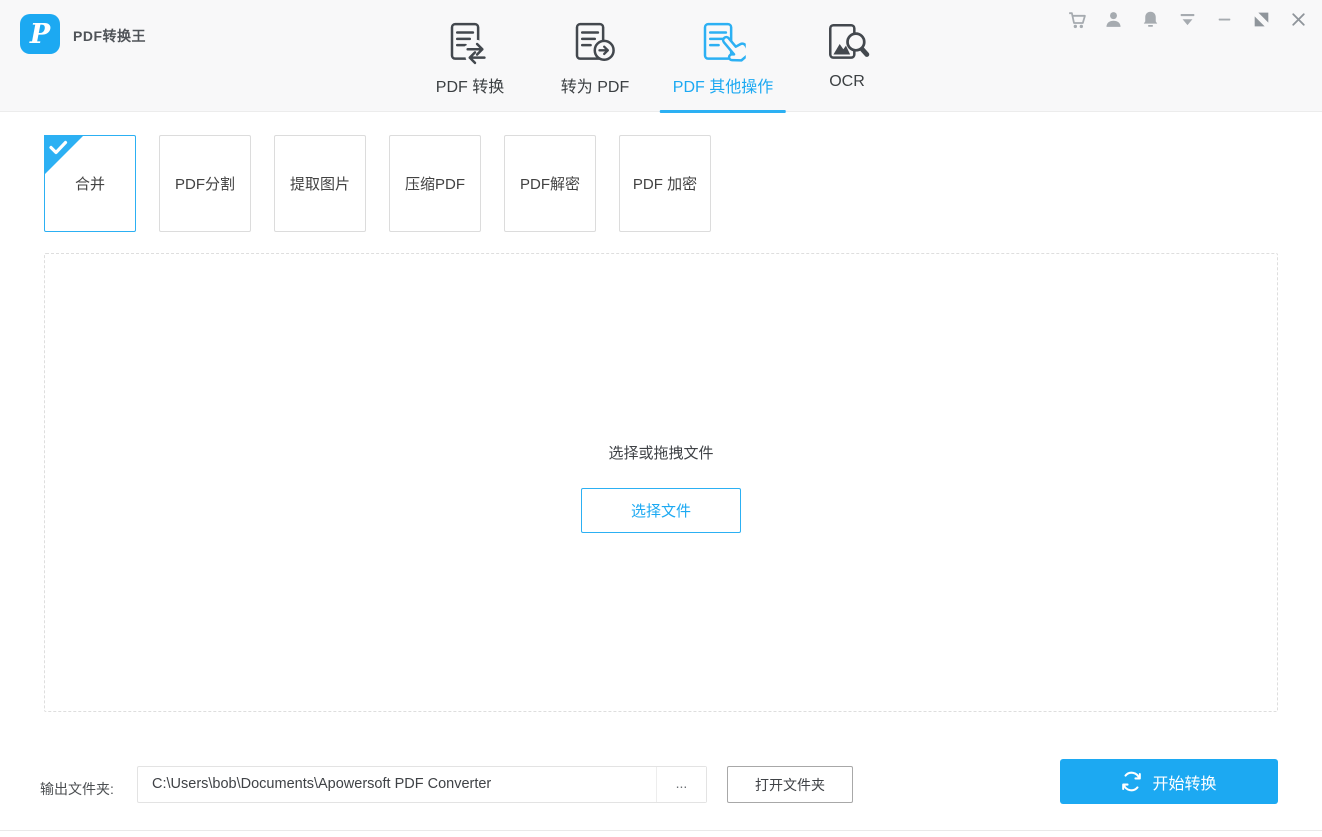 This screenshot has height=837, width=1322. I want to click on tab-merge: 合并, so click(90, 183).